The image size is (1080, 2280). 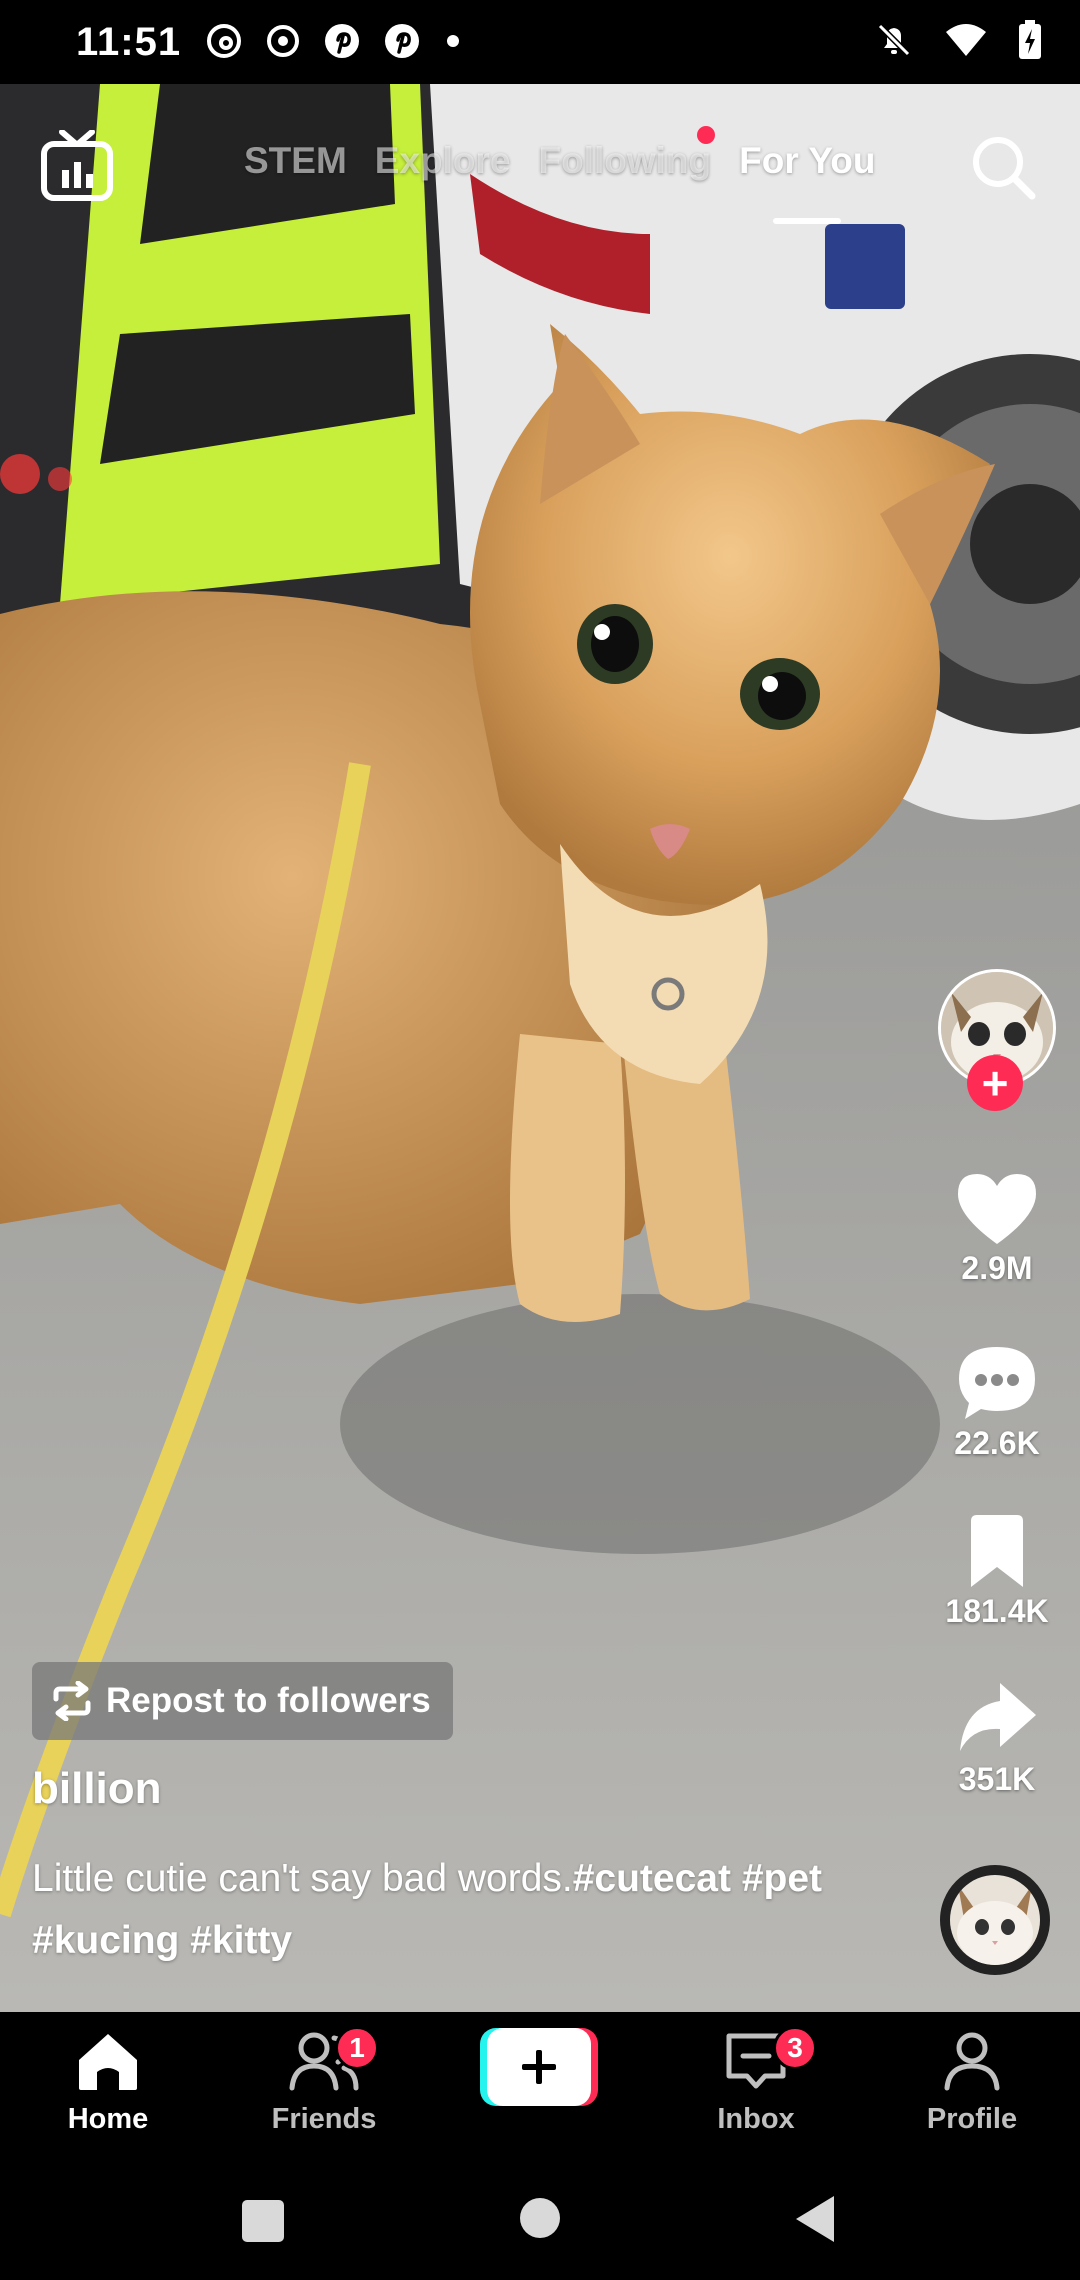 I want to click on share-count: 351K, so click(x=997, y=1779).